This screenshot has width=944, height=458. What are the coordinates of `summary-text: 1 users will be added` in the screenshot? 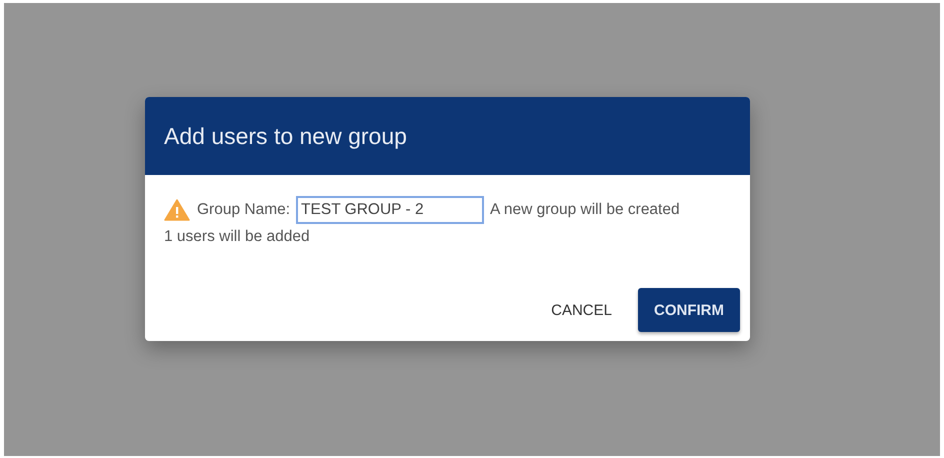 It's located at (237, 237).